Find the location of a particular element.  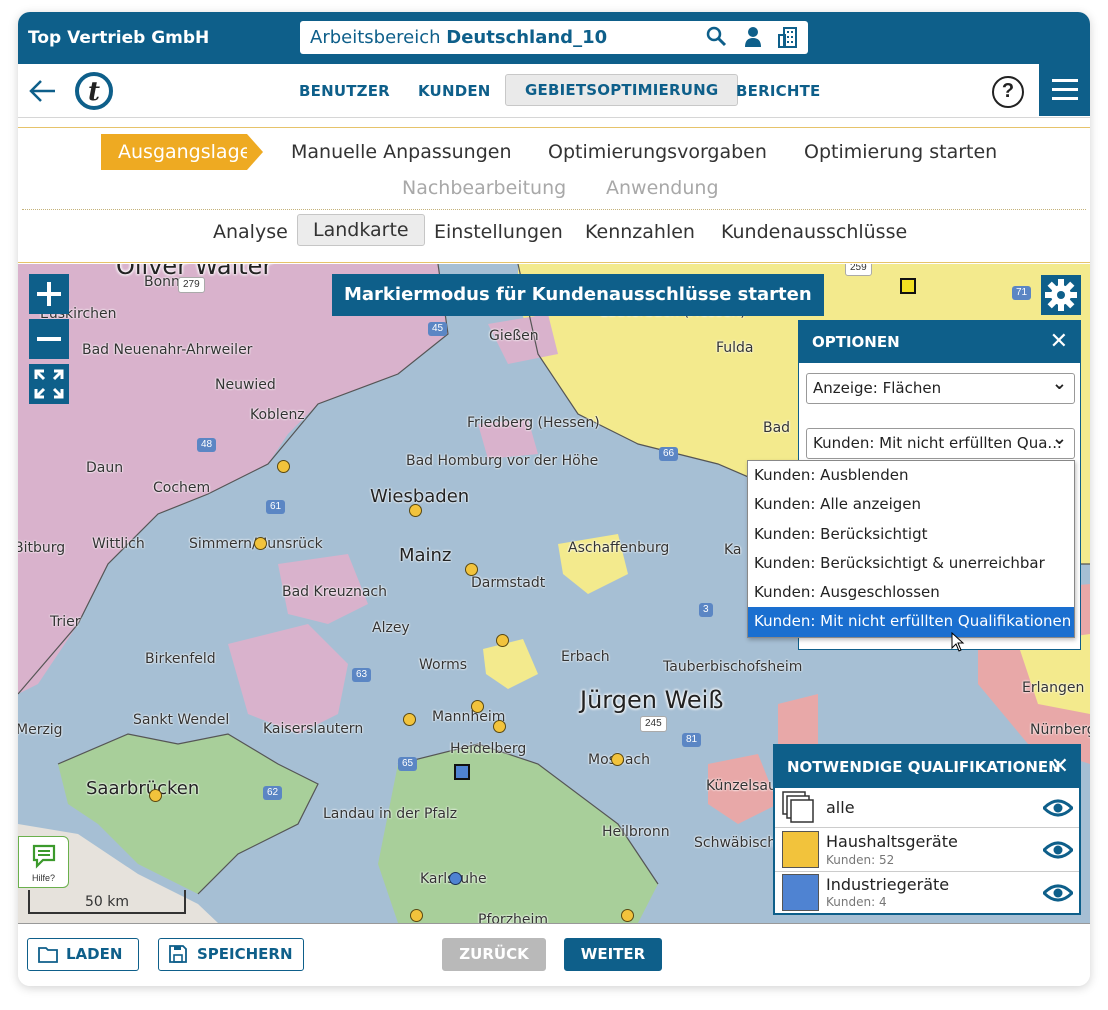

save-button: SPEICHERN is located at coordinates (231, 954).